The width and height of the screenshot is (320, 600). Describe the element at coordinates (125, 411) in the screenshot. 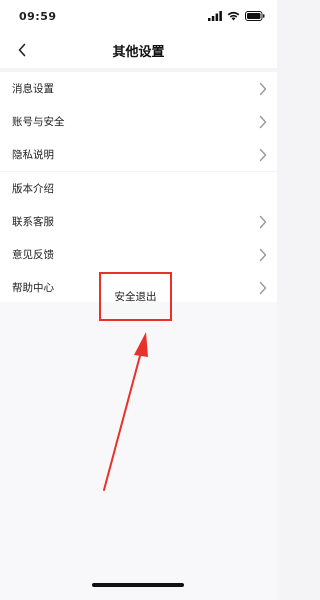

I see `annotation-arrow` at that location.